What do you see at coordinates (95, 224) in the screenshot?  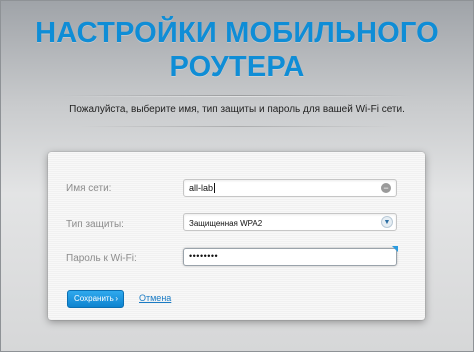 I see `security-label: Тип защиты:` at bounding box center [95, 224].